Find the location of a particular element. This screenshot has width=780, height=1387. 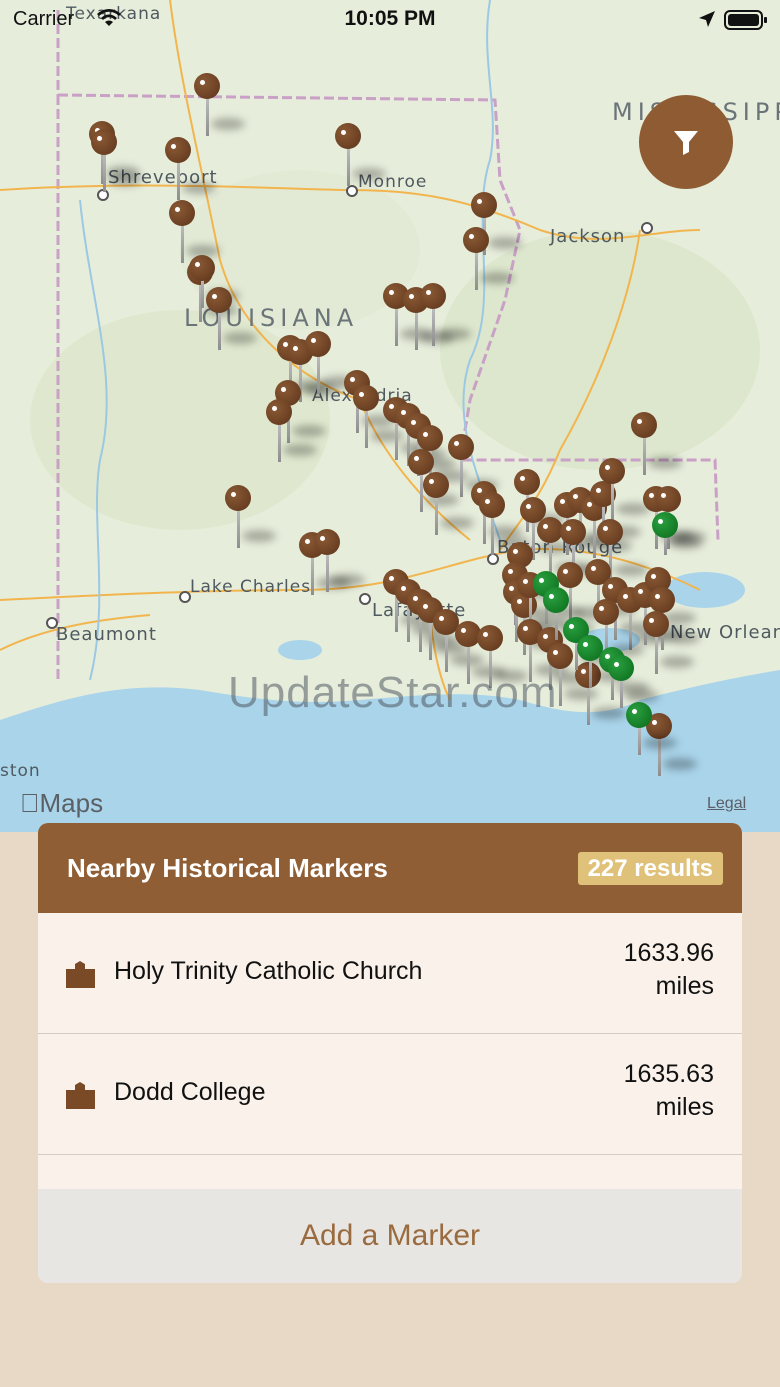

maps-logo-text: Maps is located at coordinates (62, 803).